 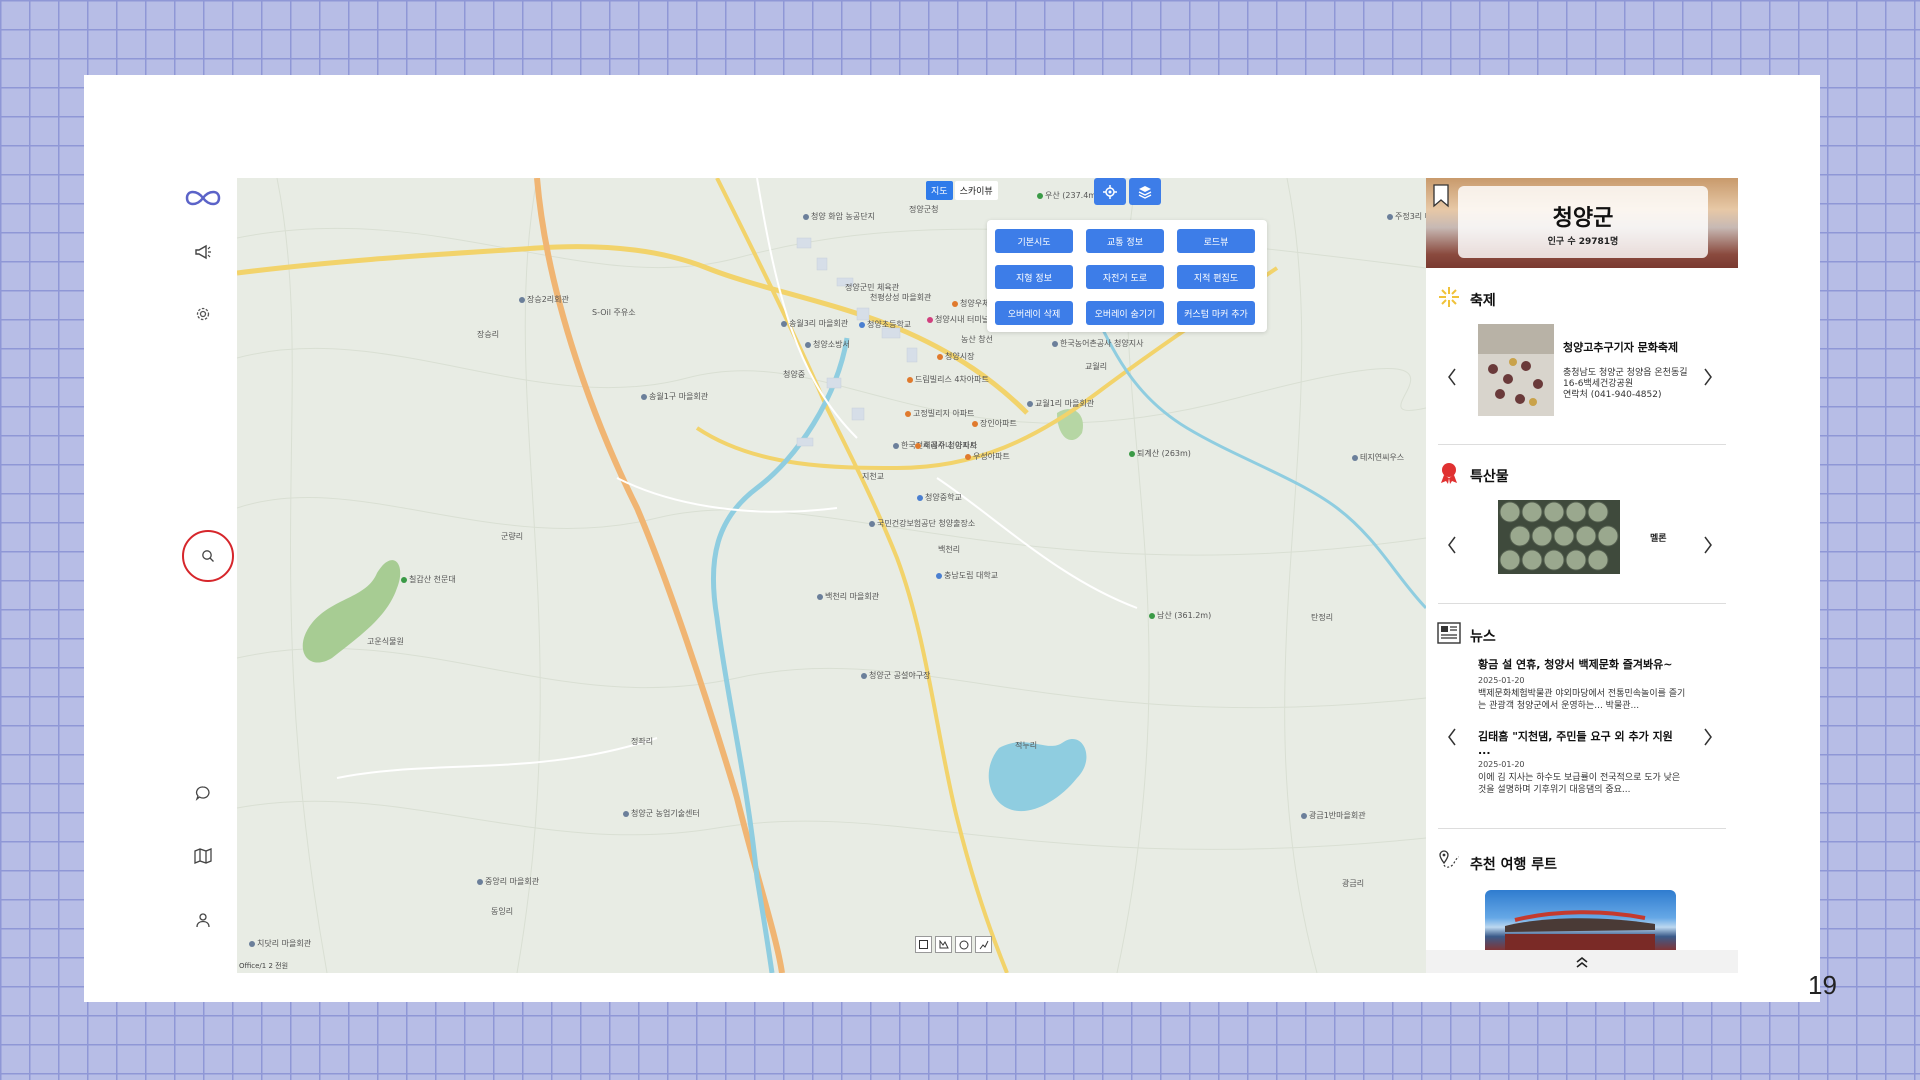 I want to click on map-type-tab-map: 지도, so click(x=939, y=190).